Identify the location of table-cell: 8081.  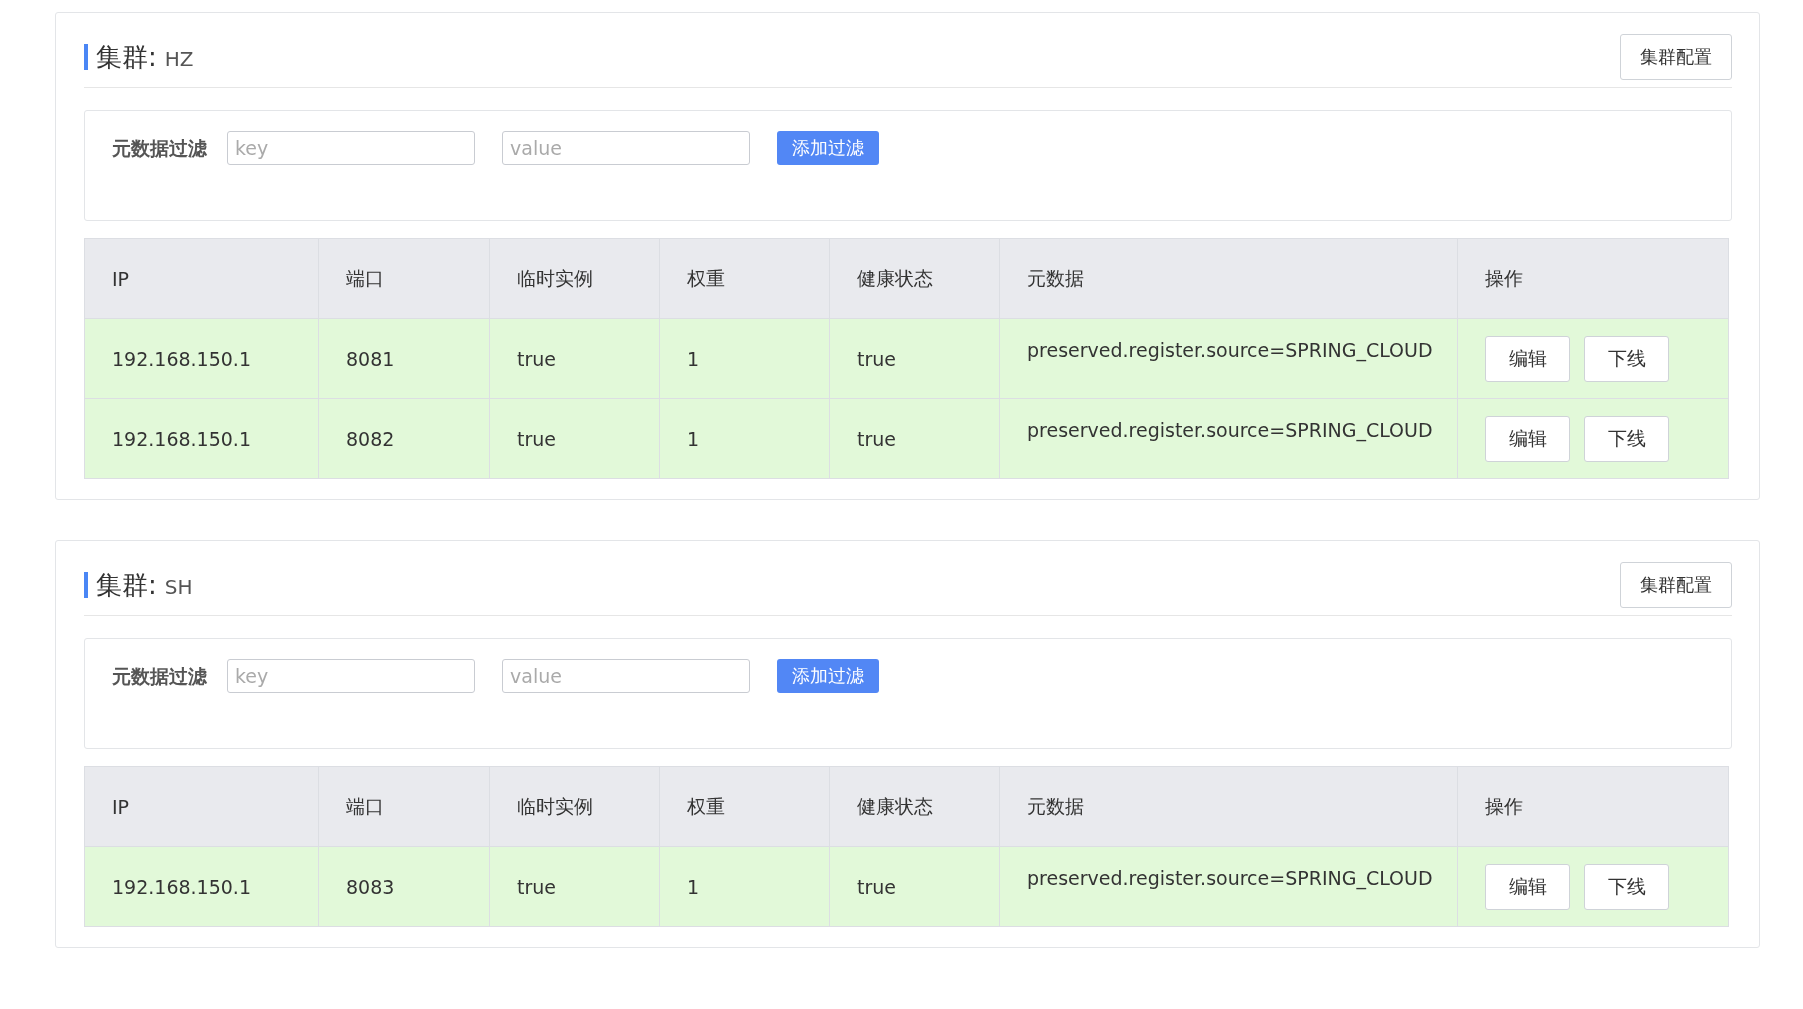
(404, 358).